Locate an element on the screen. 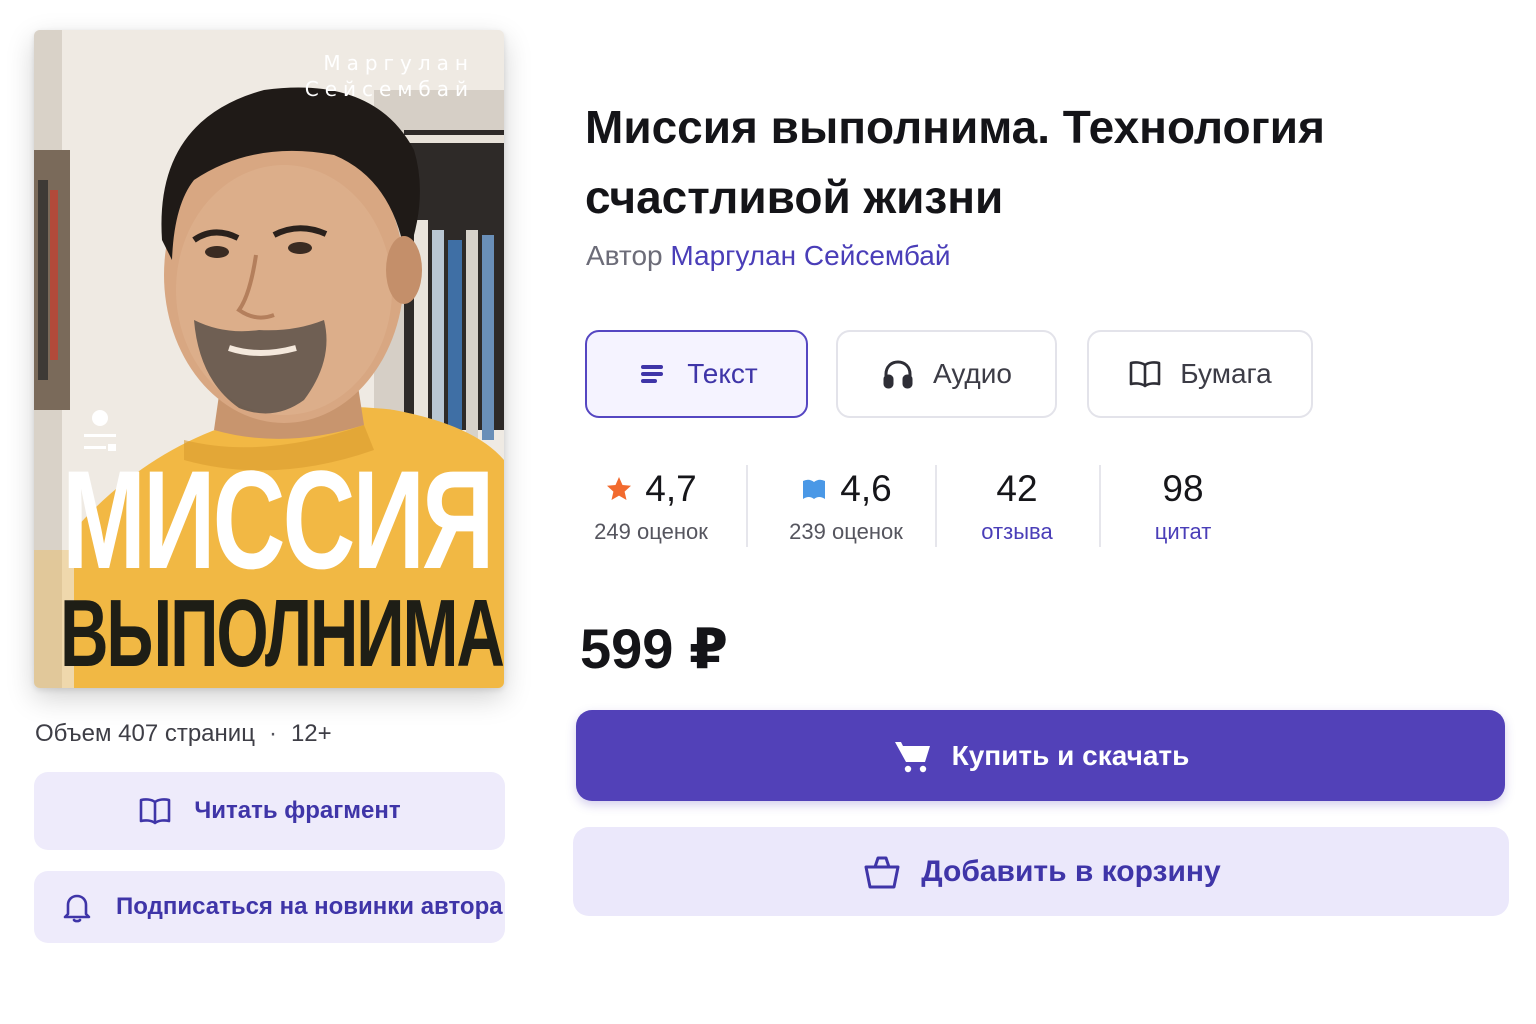 This screenshot has width=1536, height=1024. rating-count: 249 оценок is located at coordinates (651, 531).